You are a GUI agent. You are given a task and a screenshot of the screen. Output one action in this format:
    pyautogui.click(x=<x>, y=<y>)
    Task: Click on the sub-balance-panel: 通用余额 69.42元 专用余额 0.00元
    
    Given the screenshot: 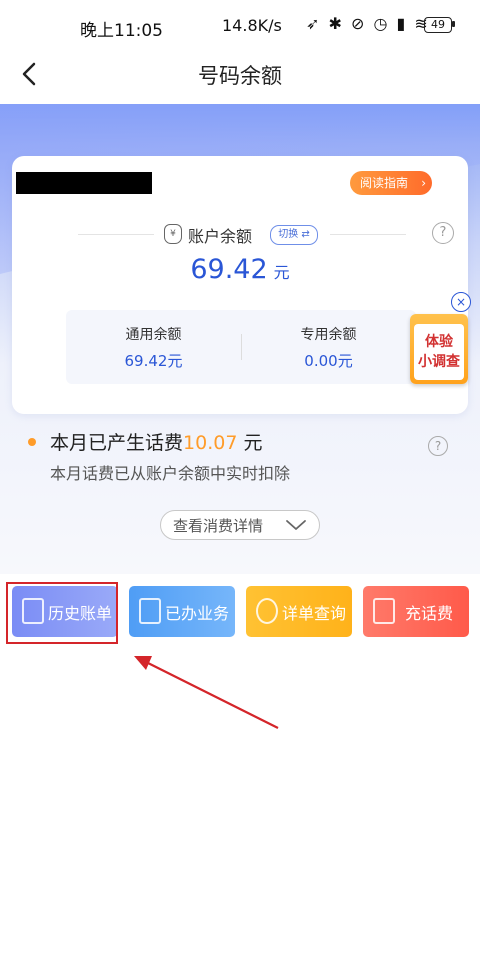 What is the action you would take?
    pyautogui.click(x=241, y=347)
    